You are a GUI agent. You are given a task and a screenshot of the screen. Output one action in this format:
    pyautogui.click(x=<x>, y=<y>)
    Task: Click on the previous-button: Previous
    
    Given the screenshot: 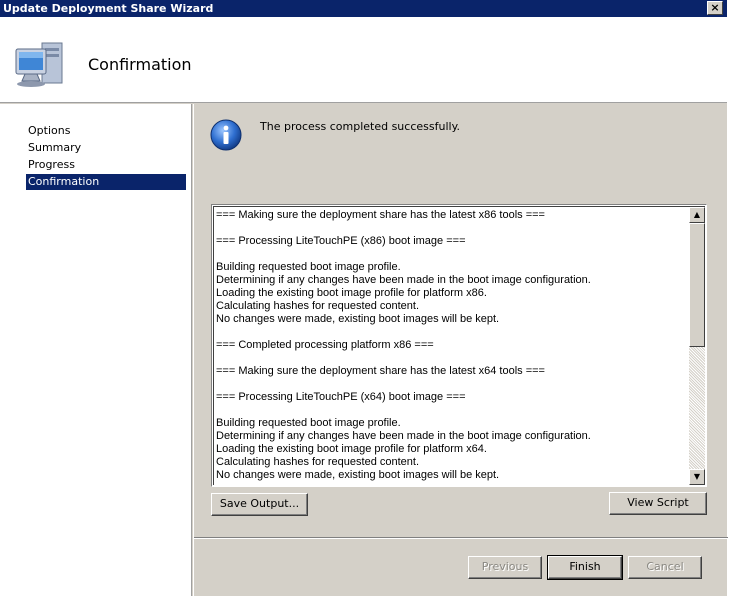 What is the action you would take?
    pyautogui.click(x=505, y=567)
    